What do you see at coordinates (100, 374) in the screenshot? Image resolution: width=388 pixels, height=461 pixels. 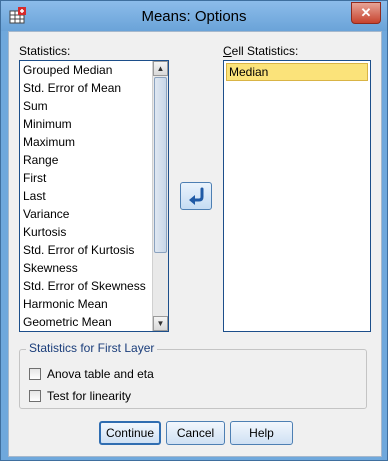 I see `anova-label: Anova table and eta` at bounding box center [100, 374].